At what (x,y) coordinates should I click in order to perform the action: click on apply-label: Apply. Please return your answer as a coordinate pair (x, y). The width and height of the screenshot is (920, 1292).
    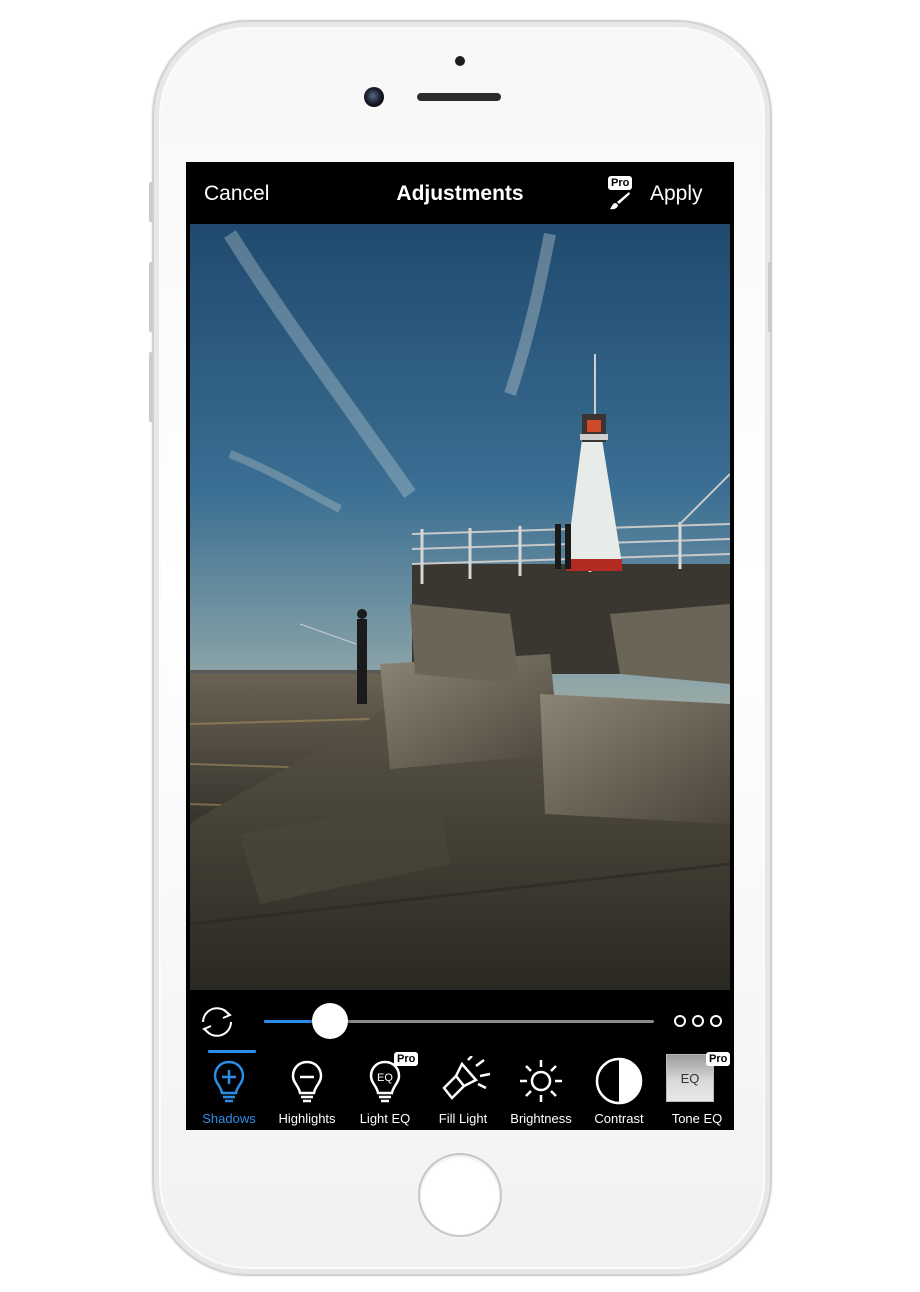
    Looking at the image, I should click on (676, 193).